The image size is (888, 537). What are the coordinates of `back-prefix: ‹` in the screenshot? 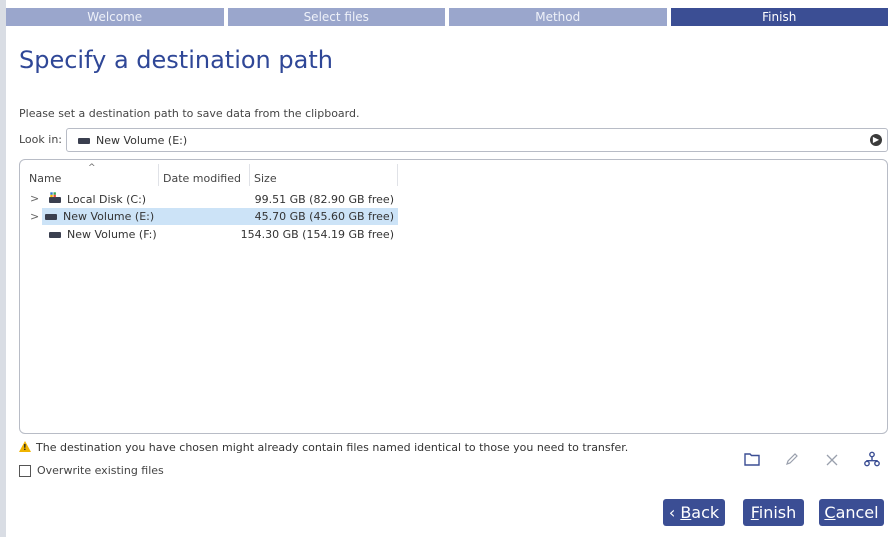 It's located at (674, 512).